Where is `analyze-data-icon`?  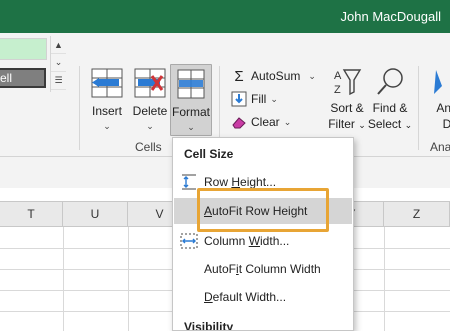 analyze-data-icon is located at coordinates (438, 82).